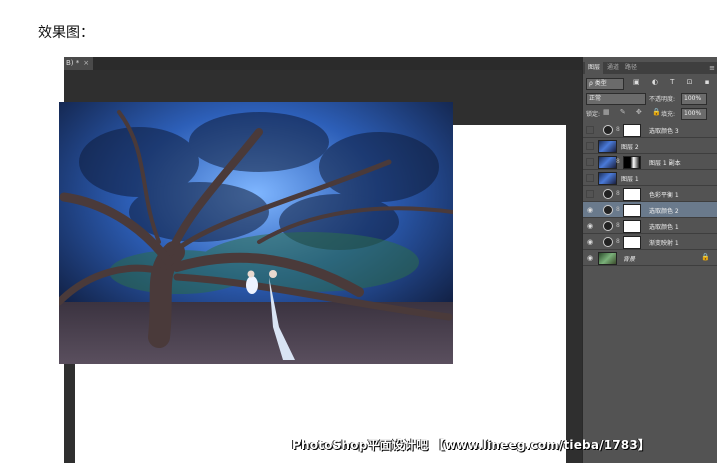 Image resolution: width=717 pixels, height=463 pixels. I want to click on panel-menu-icon: ≡, so click(712, 68).